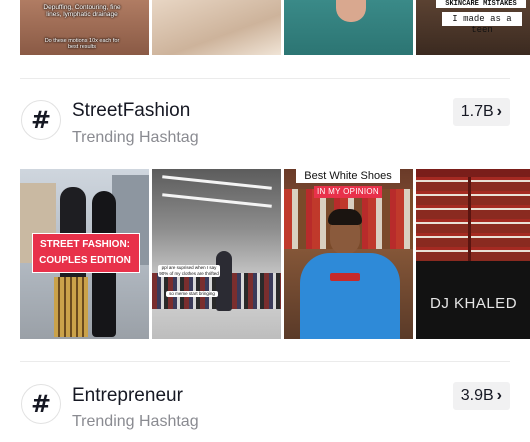  Describe the element at coordinates (345, 217) in the screenshot. I see `person-hair` at that location.